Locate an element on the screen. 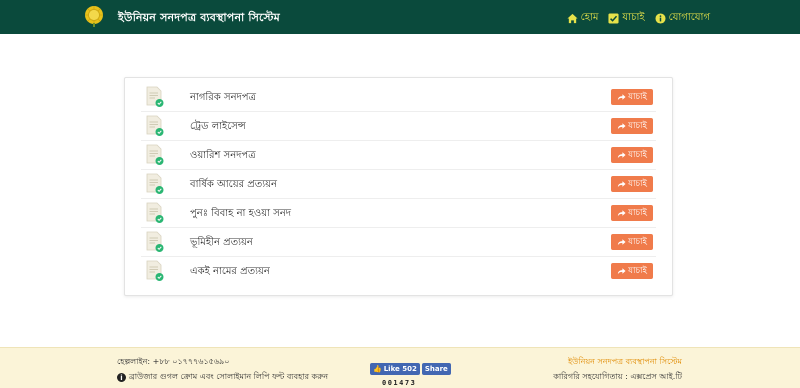 This screenshot has width=800, height=388. main-nav: হোম যাচাই যোগাযোগ is located at coordinates (638, 18).